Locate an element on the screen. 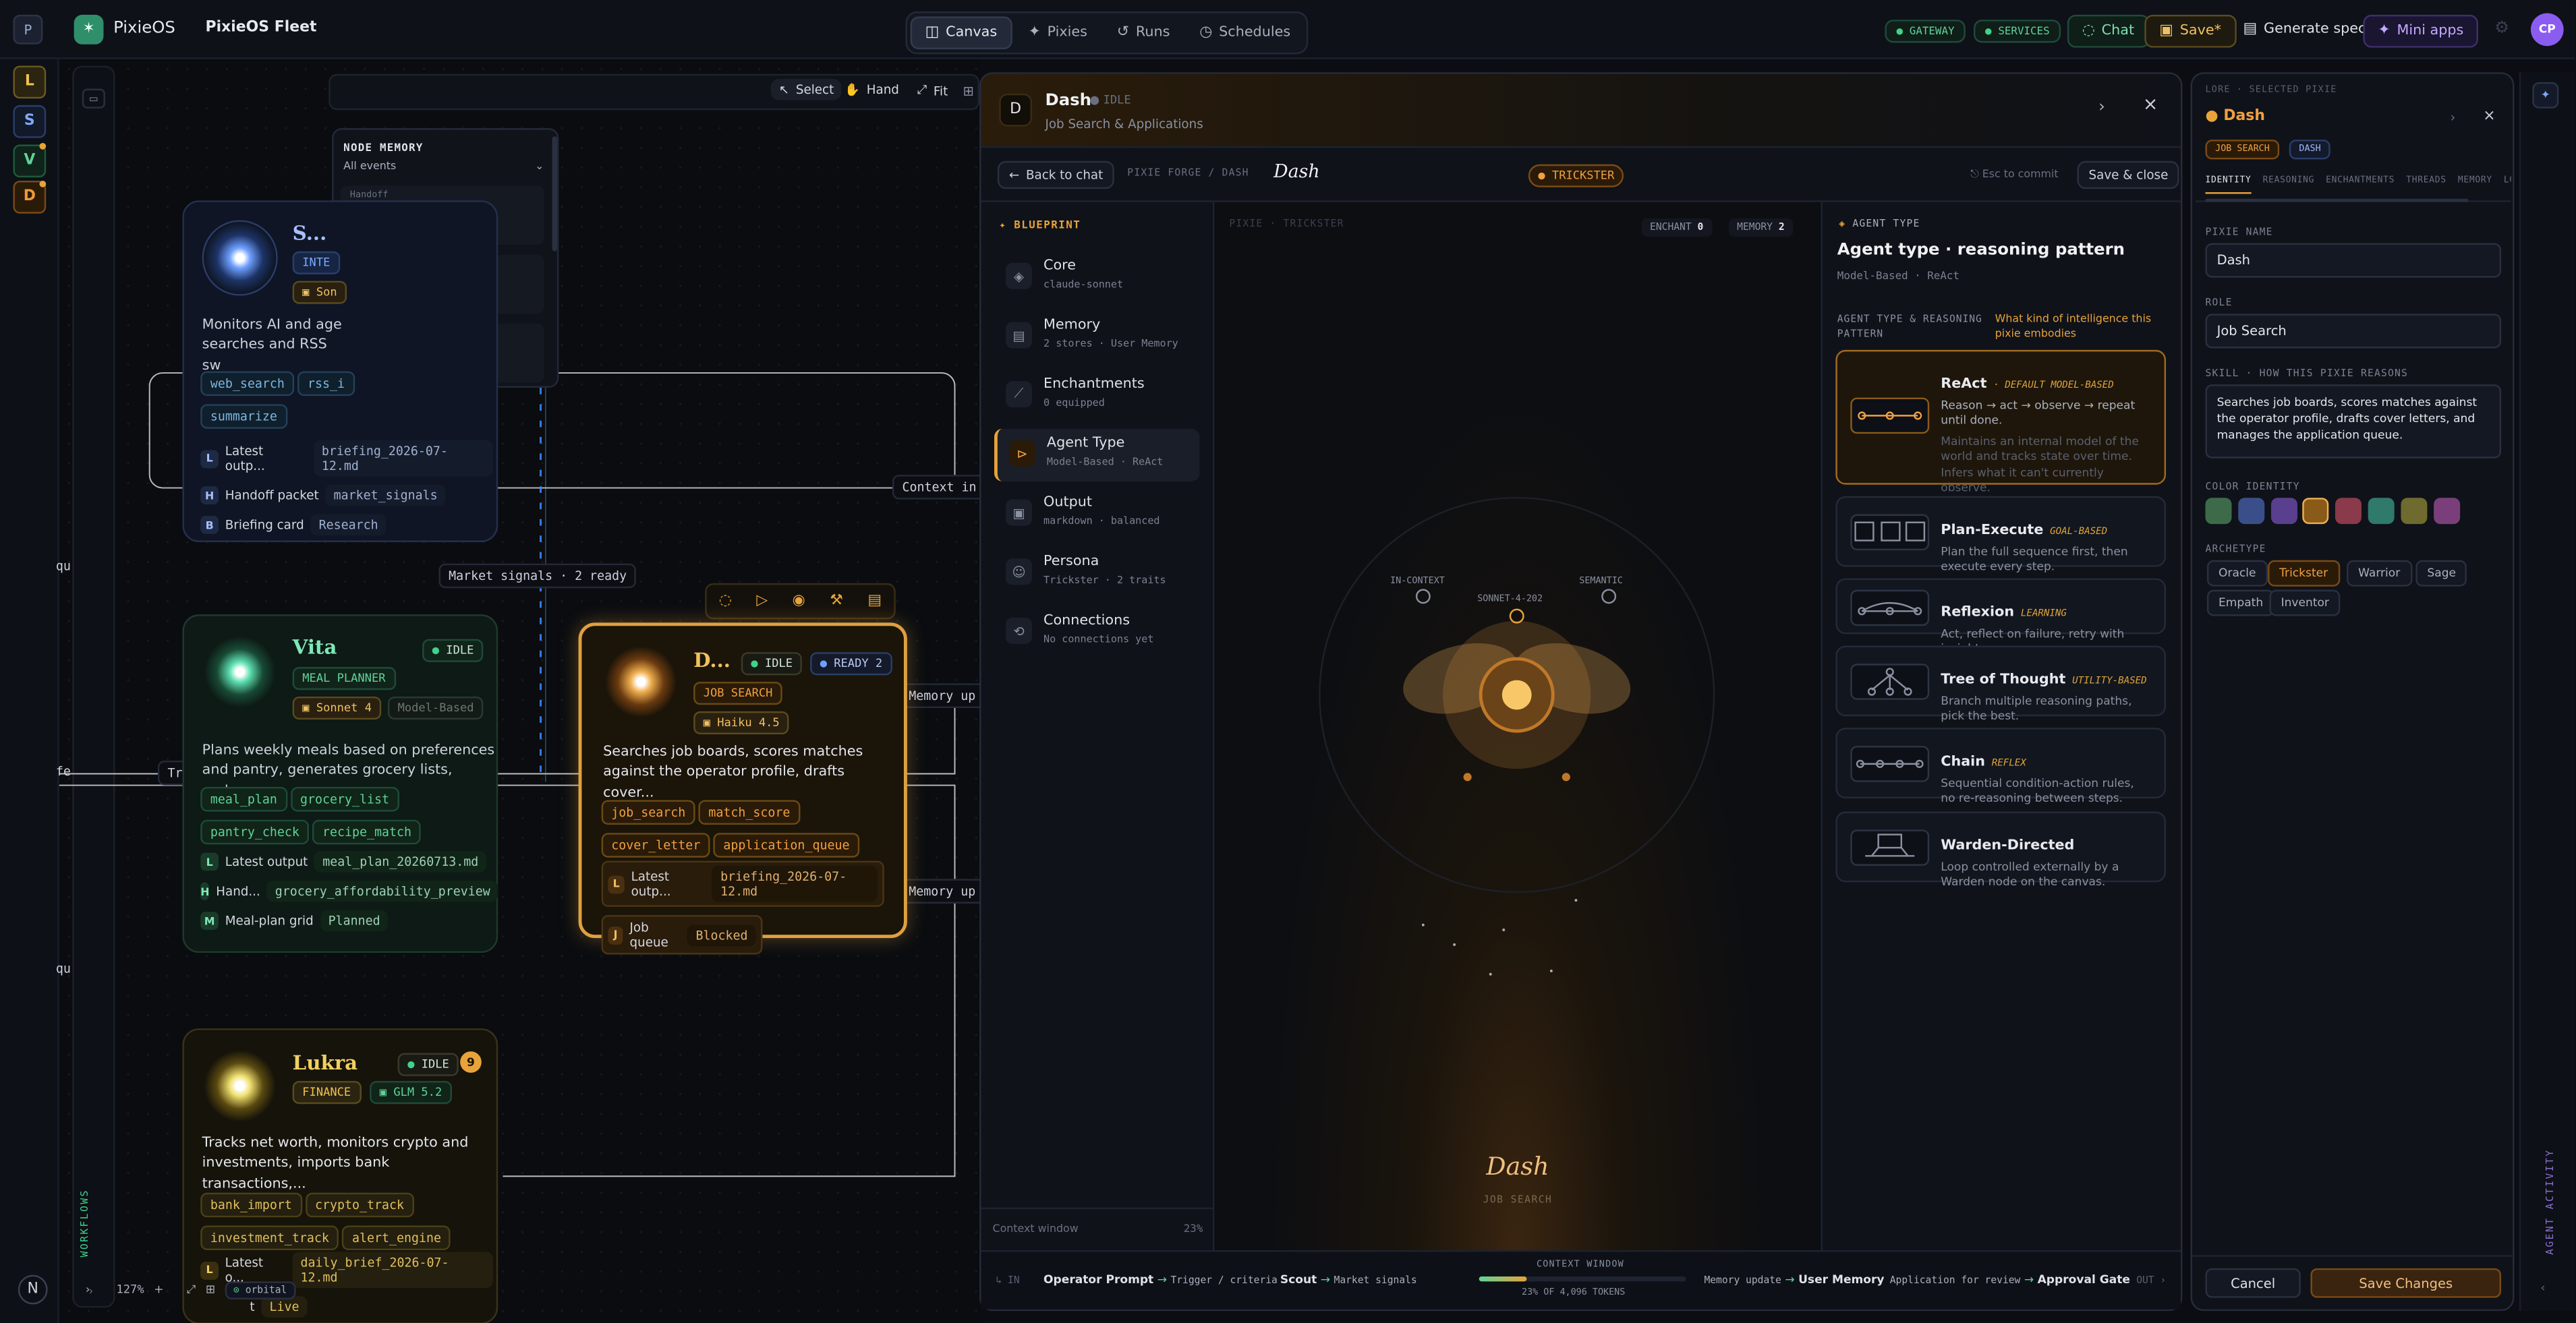  flow-scout: Scout → Market signals is located at coordinates (1348, 1279).